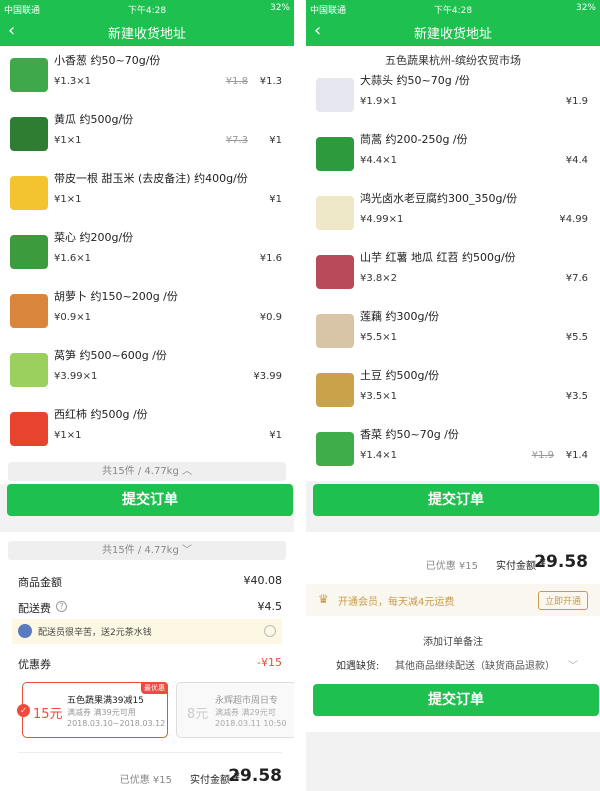  Describe the element at coordinates (453, 391) in the screenshot. I see `list-item: 土豆 约500g/份 ¥3.5×1 ¥3.5` at that location.